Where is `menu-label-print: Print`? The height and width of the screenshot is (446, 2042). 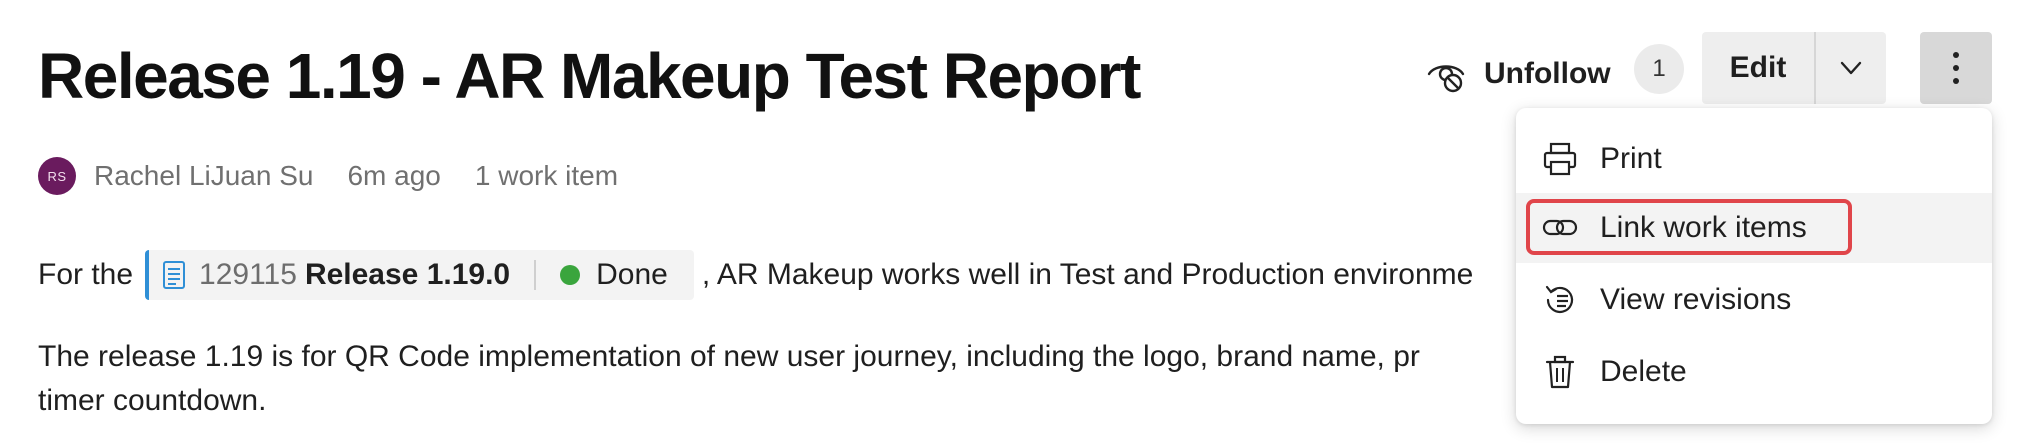 menu-label-print: Print is located at coordinates (1631, 158).